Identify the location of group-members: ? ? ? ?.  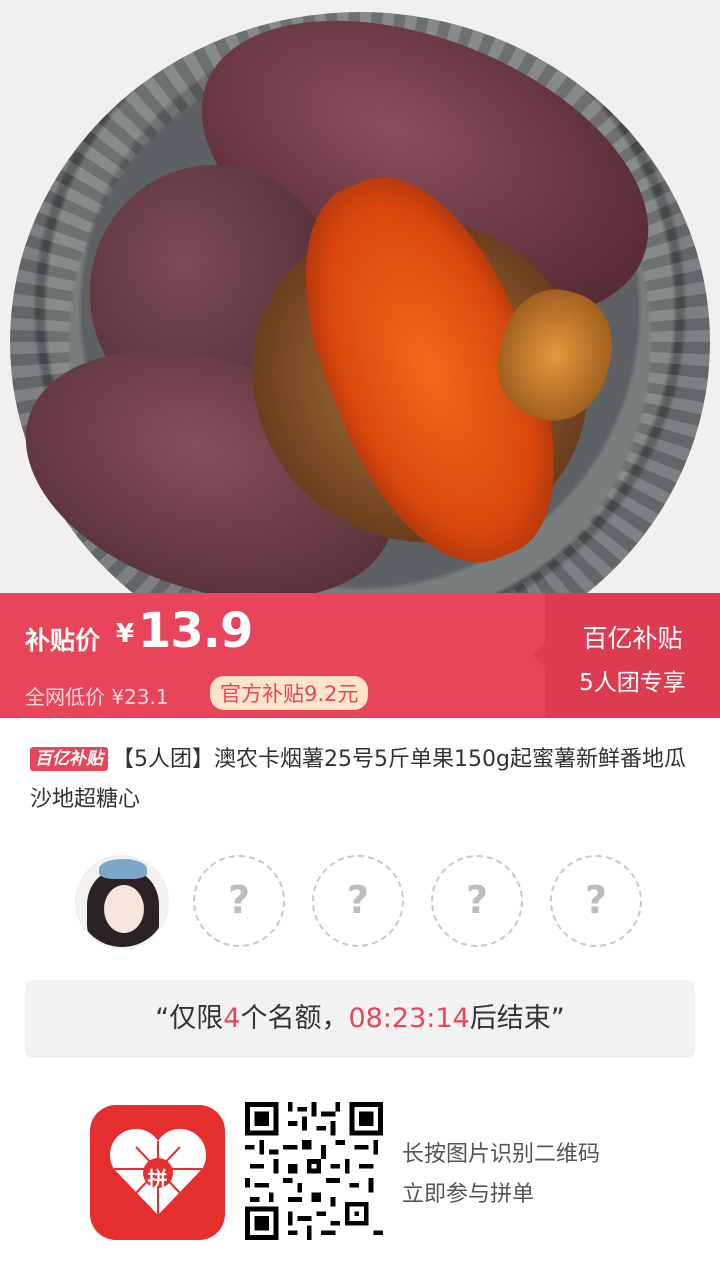
(375, 902).